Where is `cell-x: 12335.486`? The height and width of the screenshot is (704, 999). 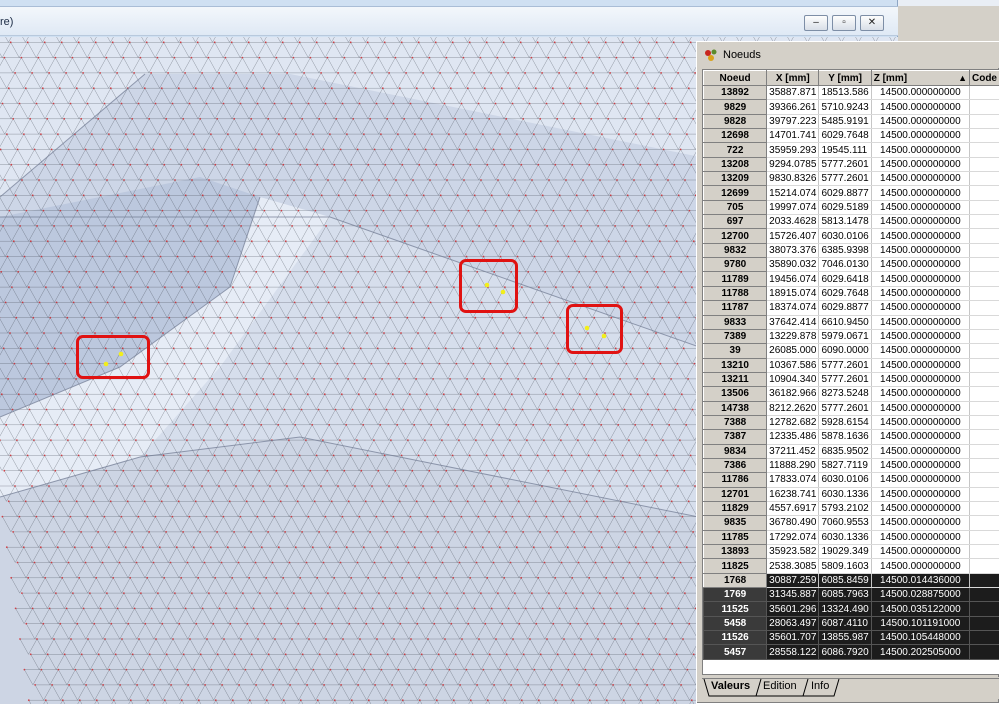 cell-x: 12335.486 is located at coordinates (793, 437).